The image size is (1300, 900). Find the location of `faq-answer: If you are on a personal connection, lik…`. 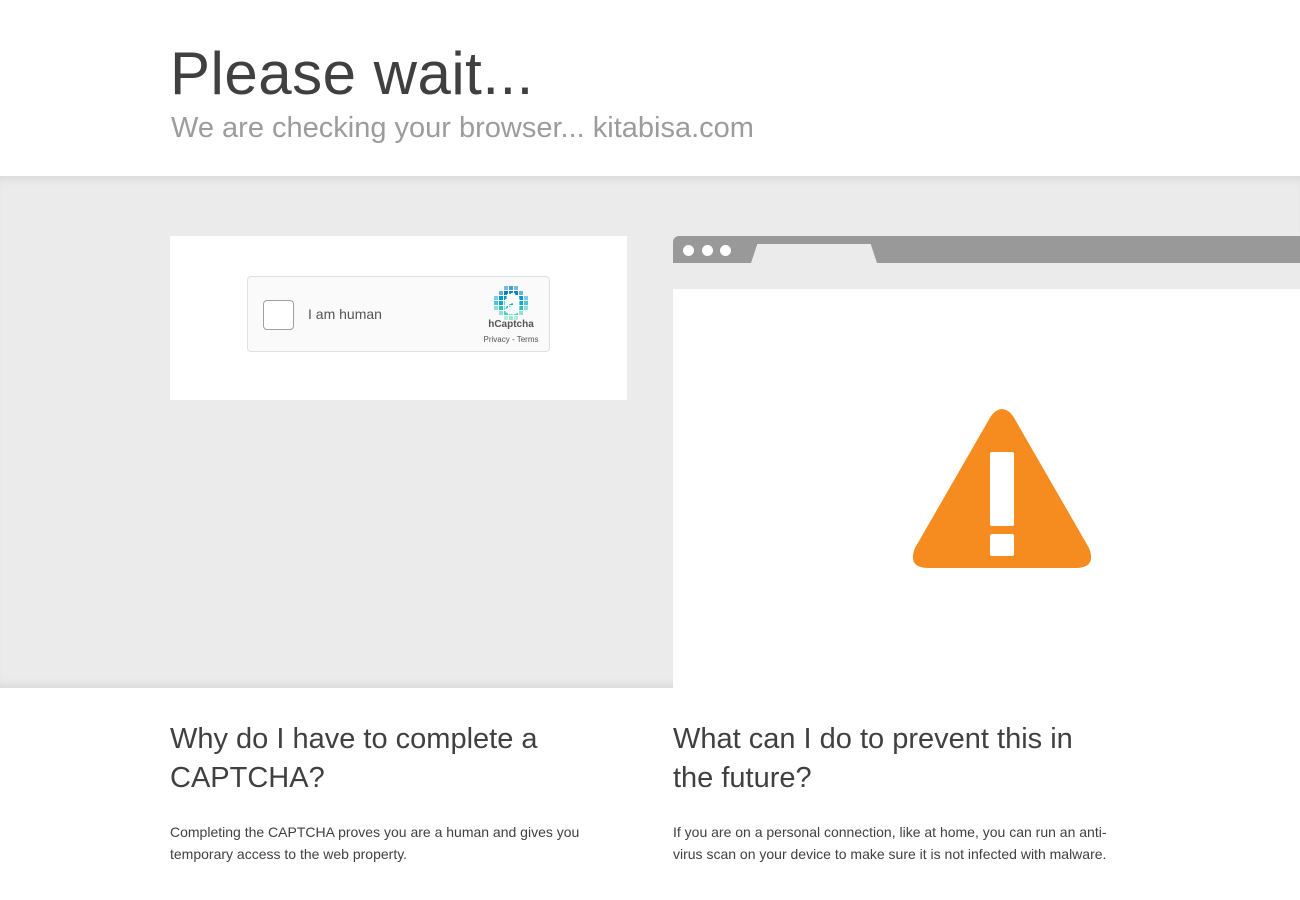

faq-answer: If you are on a personal connection, lik… is located at coordinates (890, 843).